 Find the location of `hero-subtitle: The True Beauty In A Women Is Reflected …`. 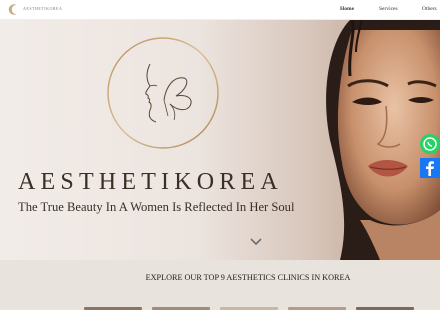

hero-subtitle: The True Beauty In A Women Is Reflected … is located at coordinates (156, 207).